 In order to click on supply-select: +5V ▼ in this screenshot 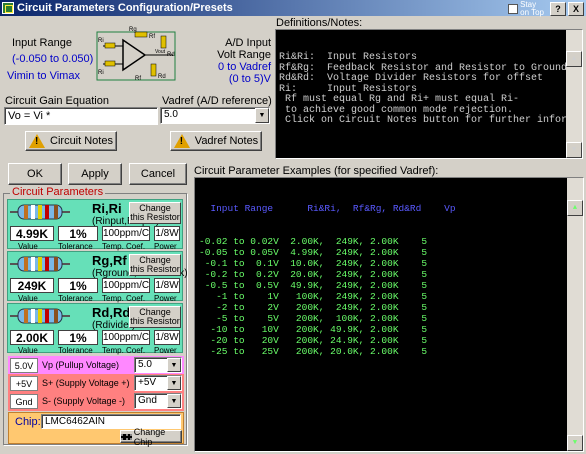, I will do `click(158, 383)`.